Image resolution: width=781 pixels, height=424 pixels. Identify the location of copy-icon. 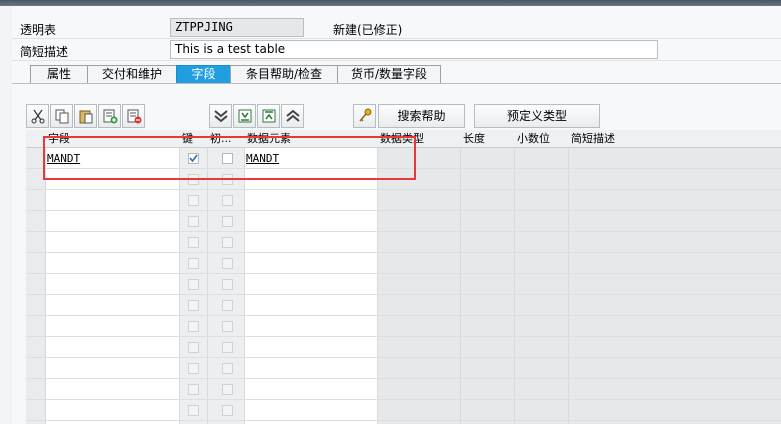
(62, 116).